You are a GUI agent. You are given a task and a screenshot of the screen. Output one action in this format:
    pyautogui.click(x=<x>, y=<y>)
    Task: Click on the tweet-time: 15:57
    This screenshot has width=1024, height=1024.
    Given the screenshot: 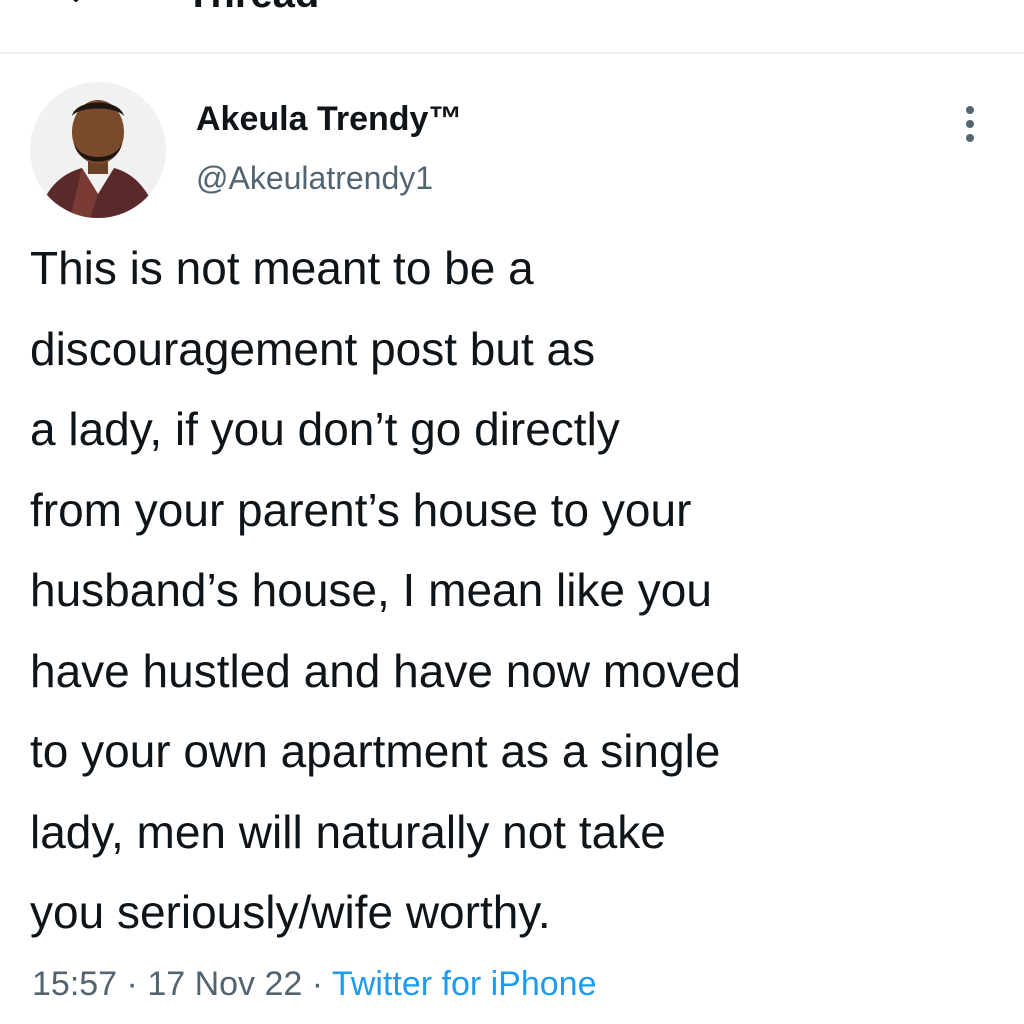 What is the action you would take?
    pyautogui.click(x=74, y=984)
    